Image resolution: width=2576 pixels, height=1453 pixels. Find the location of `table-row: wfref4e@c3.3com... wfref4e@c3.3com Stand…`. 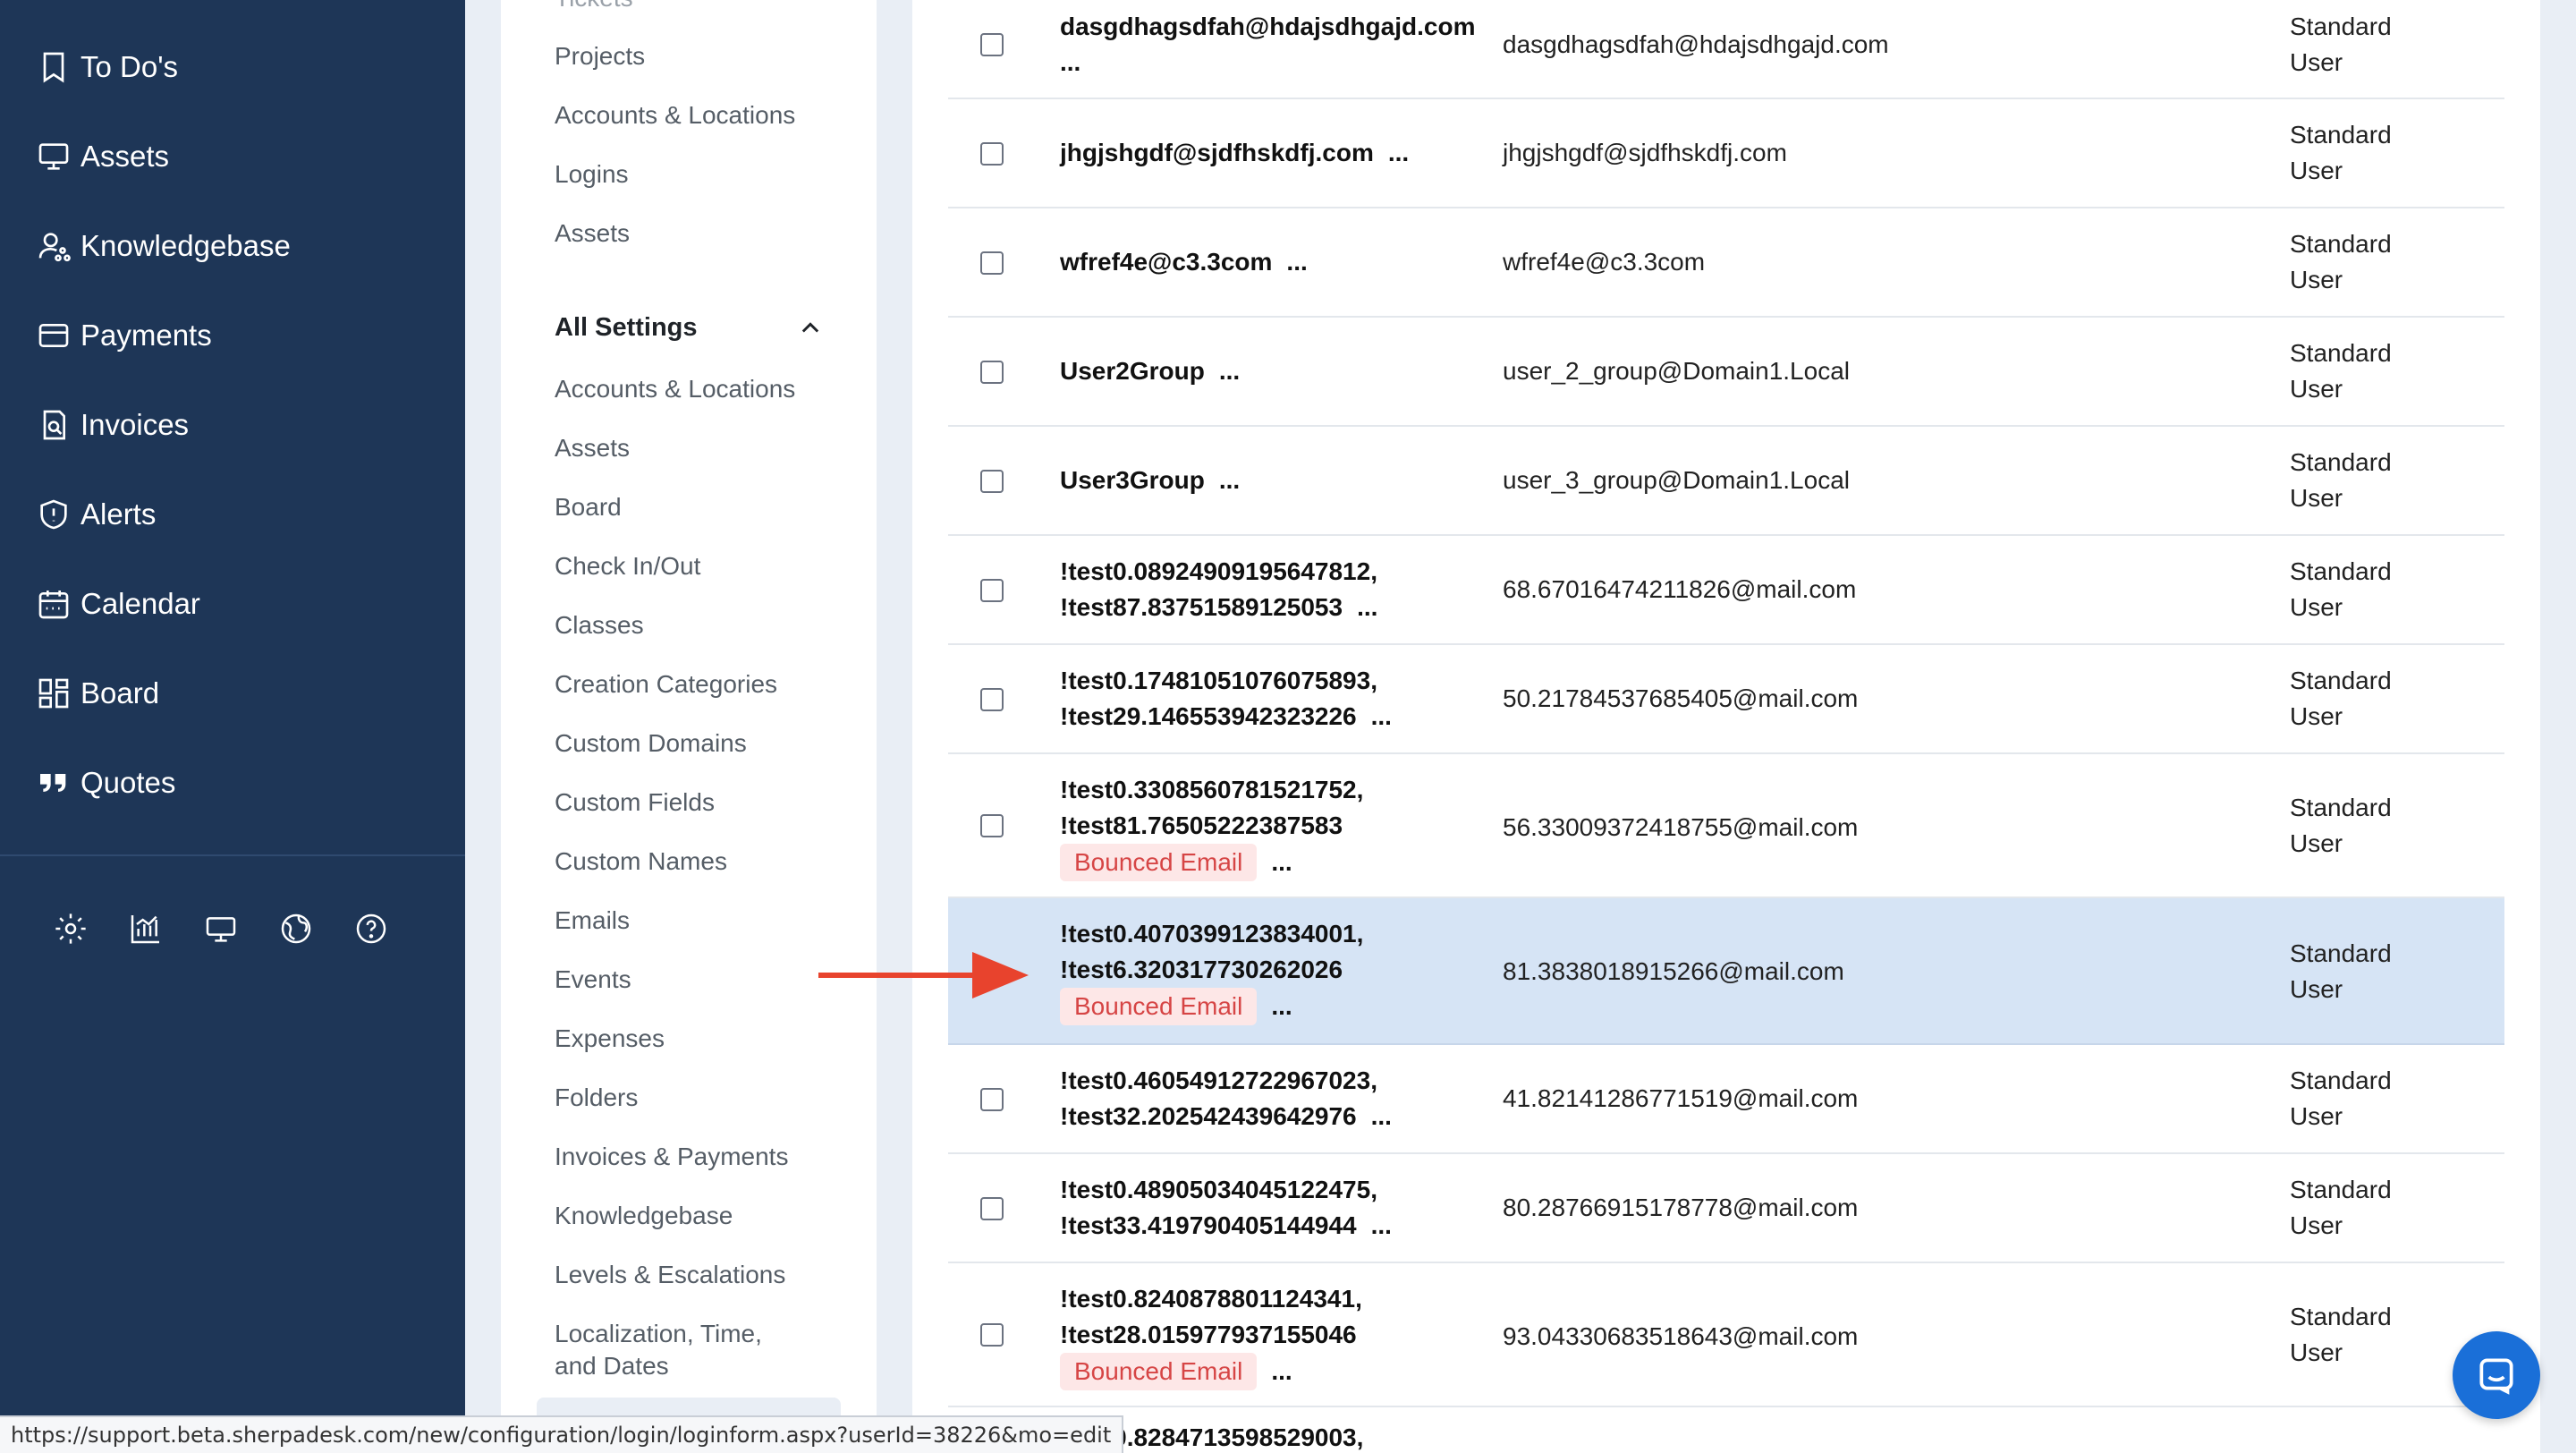

table-row: wfref4e@c3.3com... wfref4e@c3.3com Stand… is located at coordinates (1726, 263).